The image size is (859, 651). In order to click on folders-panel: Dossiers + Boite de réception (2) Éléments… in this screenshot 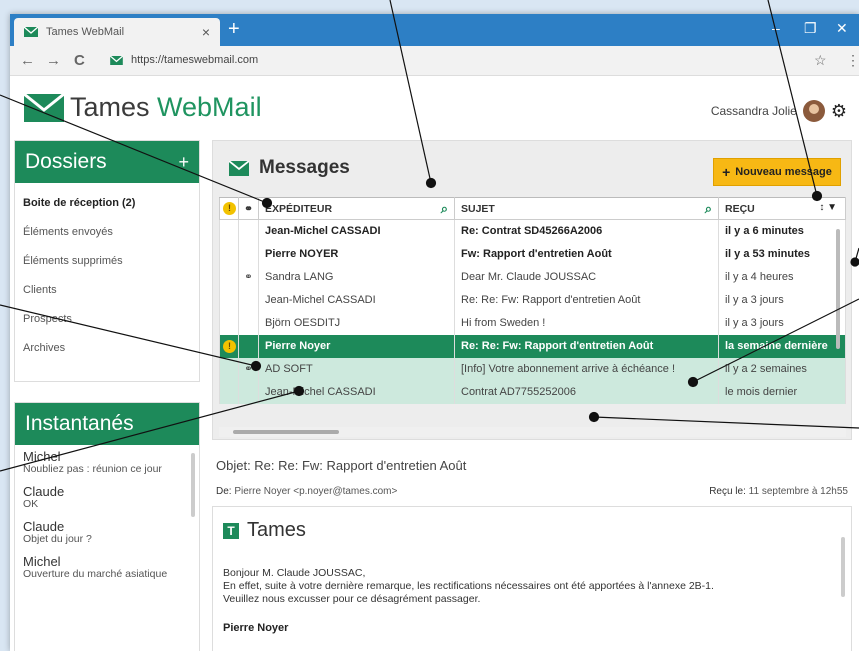, I will do `click(107, 261)`.